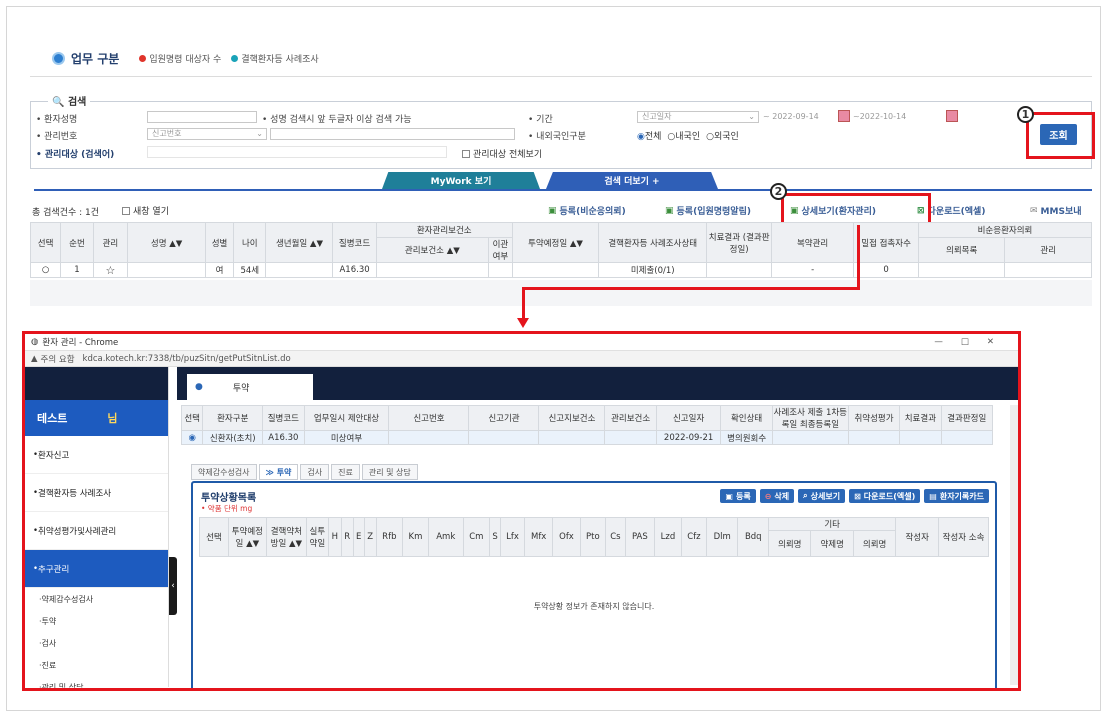  I want to click on excel-icon: ⊠, so click(857, 496).